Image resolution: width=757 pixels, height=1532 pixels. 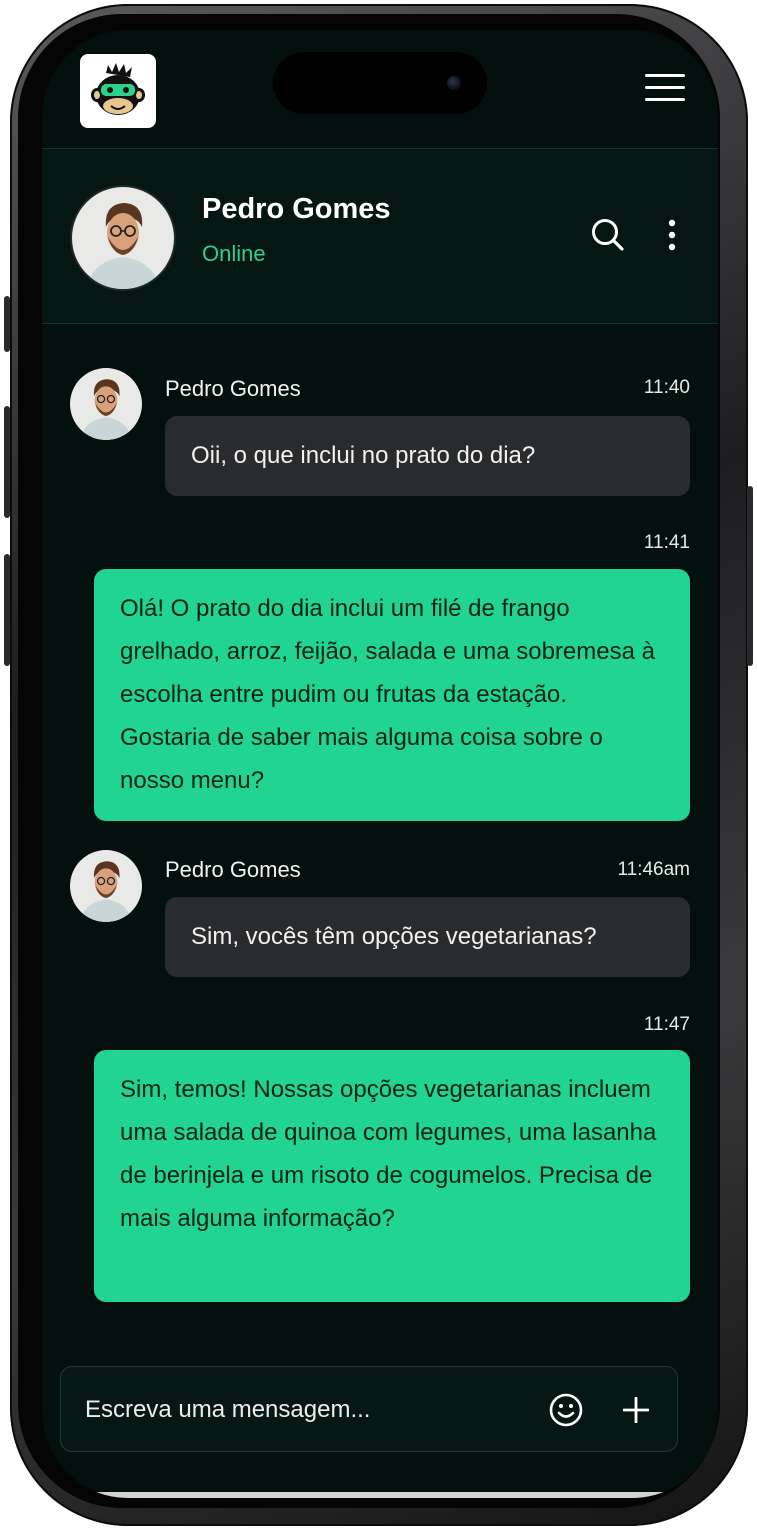 What do you see at coordinates (7, 610) in the screenshot?
I see `volume-down-button` at bounding box center [7, 610].